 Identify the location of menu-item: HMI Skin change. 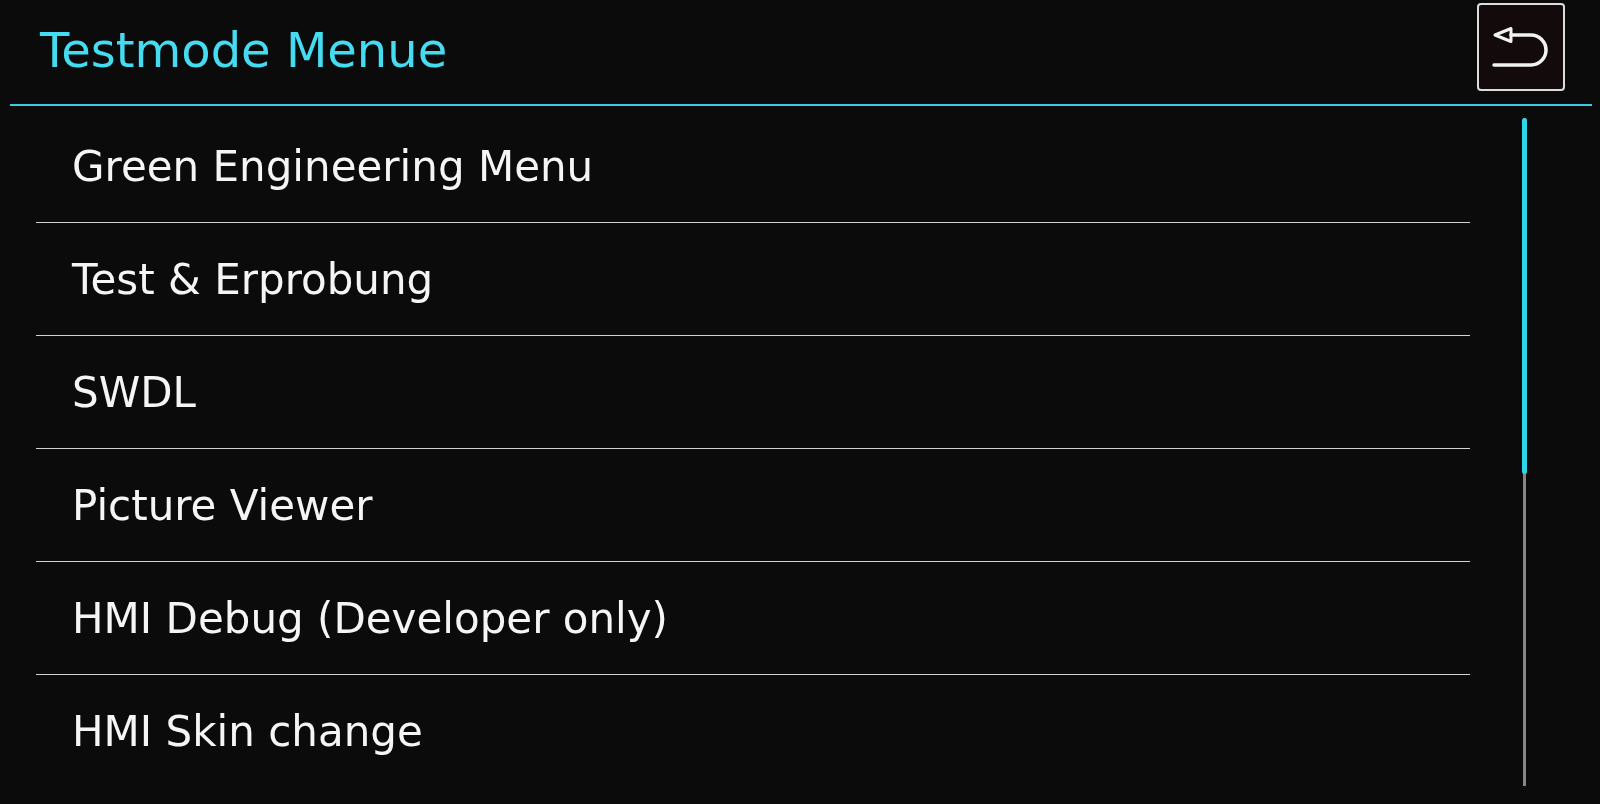
(753, 731).